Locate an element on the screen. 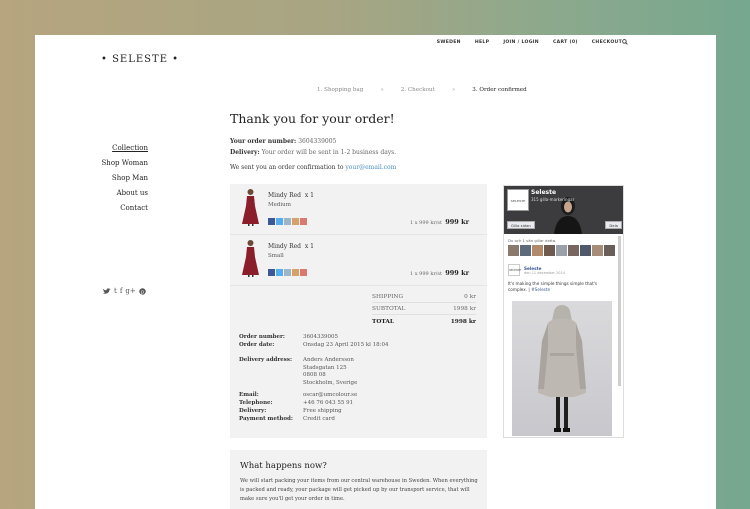 This screenshot has height=509, width=750. sidebar-item-about-us: About us is located at coordinates (118, 193).